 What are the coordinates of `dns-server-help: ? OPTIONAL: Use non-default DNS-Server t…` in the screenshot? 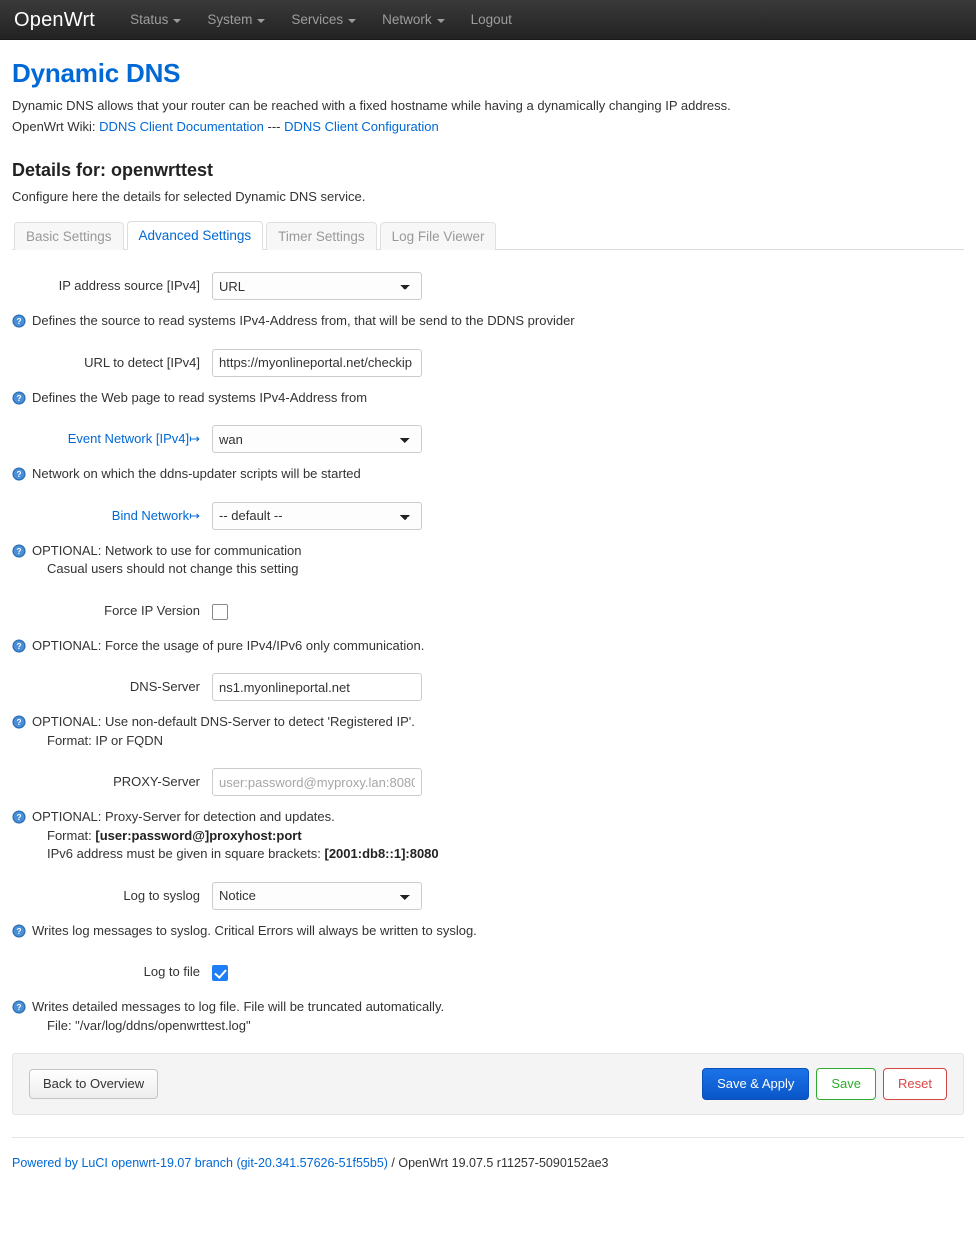 It's located at (488, 731).